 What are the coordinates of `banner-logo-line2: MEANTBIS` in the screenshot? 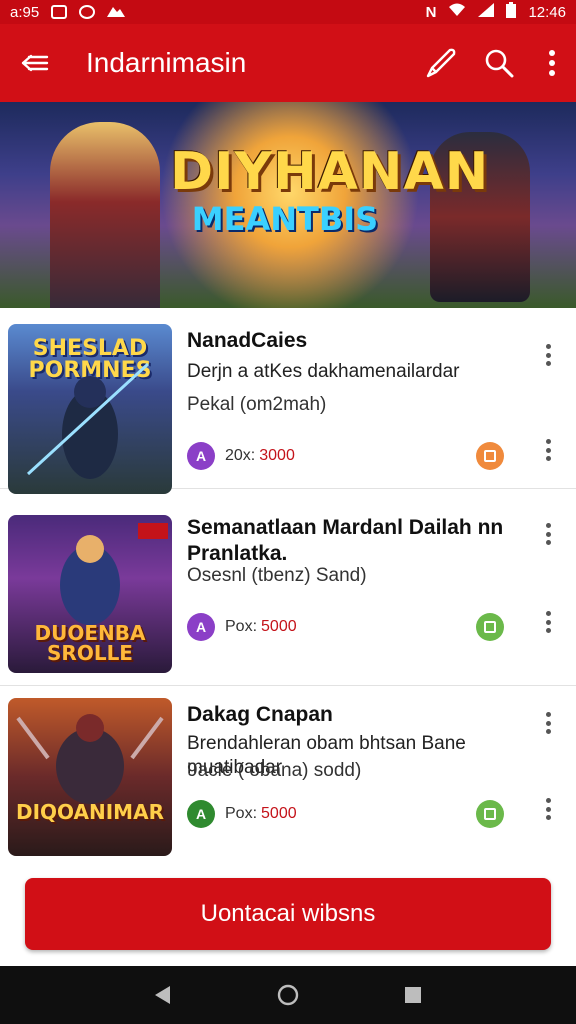 It's located at (285, 219).